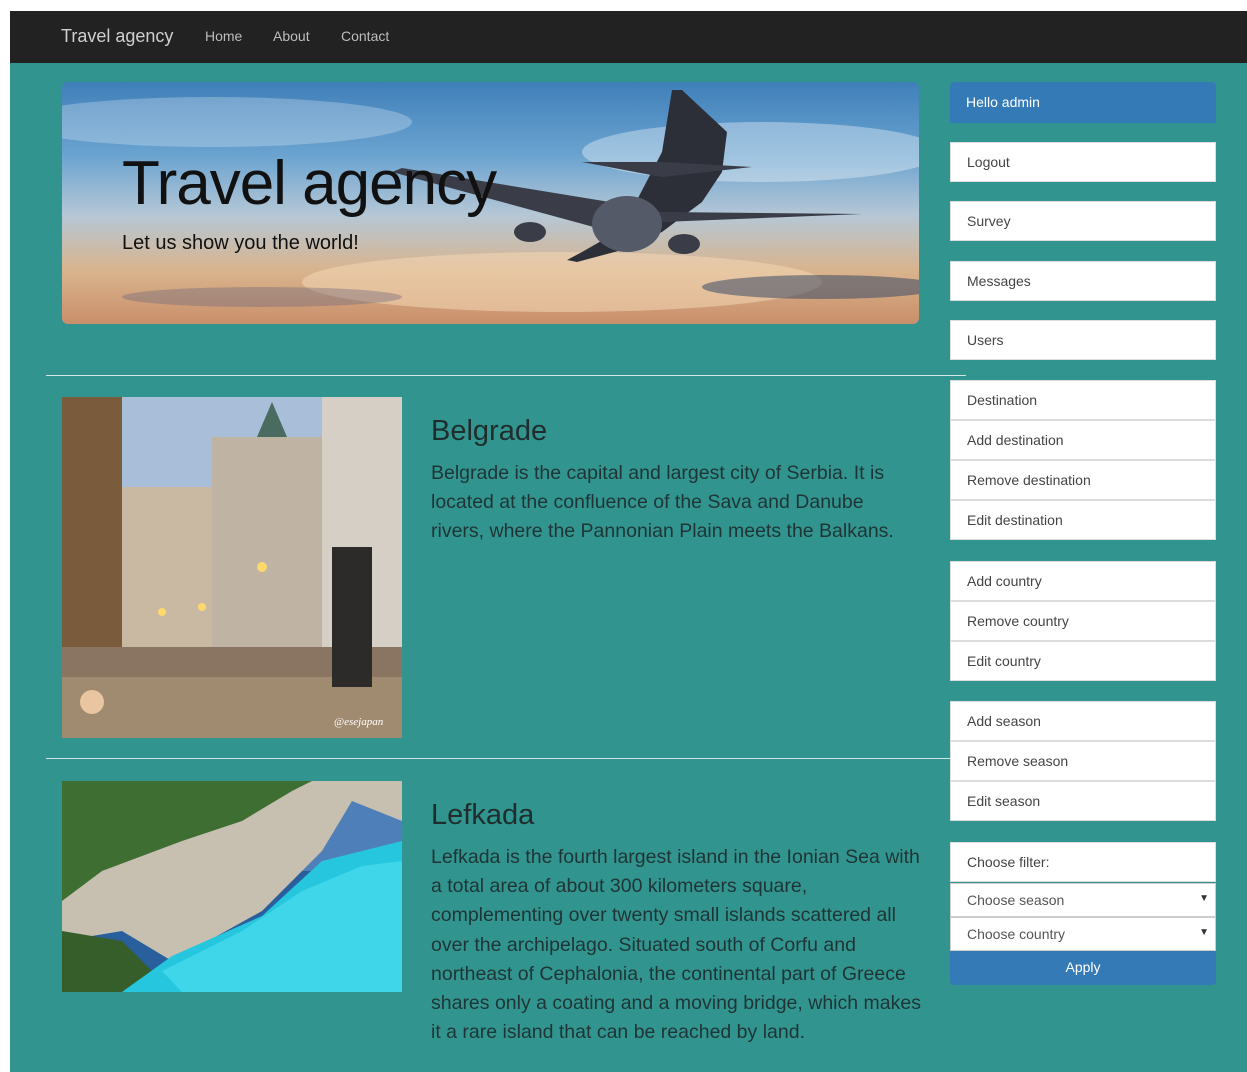 The height and width of the screenshot is (1072, 1247). Describe the element at coordinates (232, 886) in the screenshot. I see `destination-image-lefkada` at that location.